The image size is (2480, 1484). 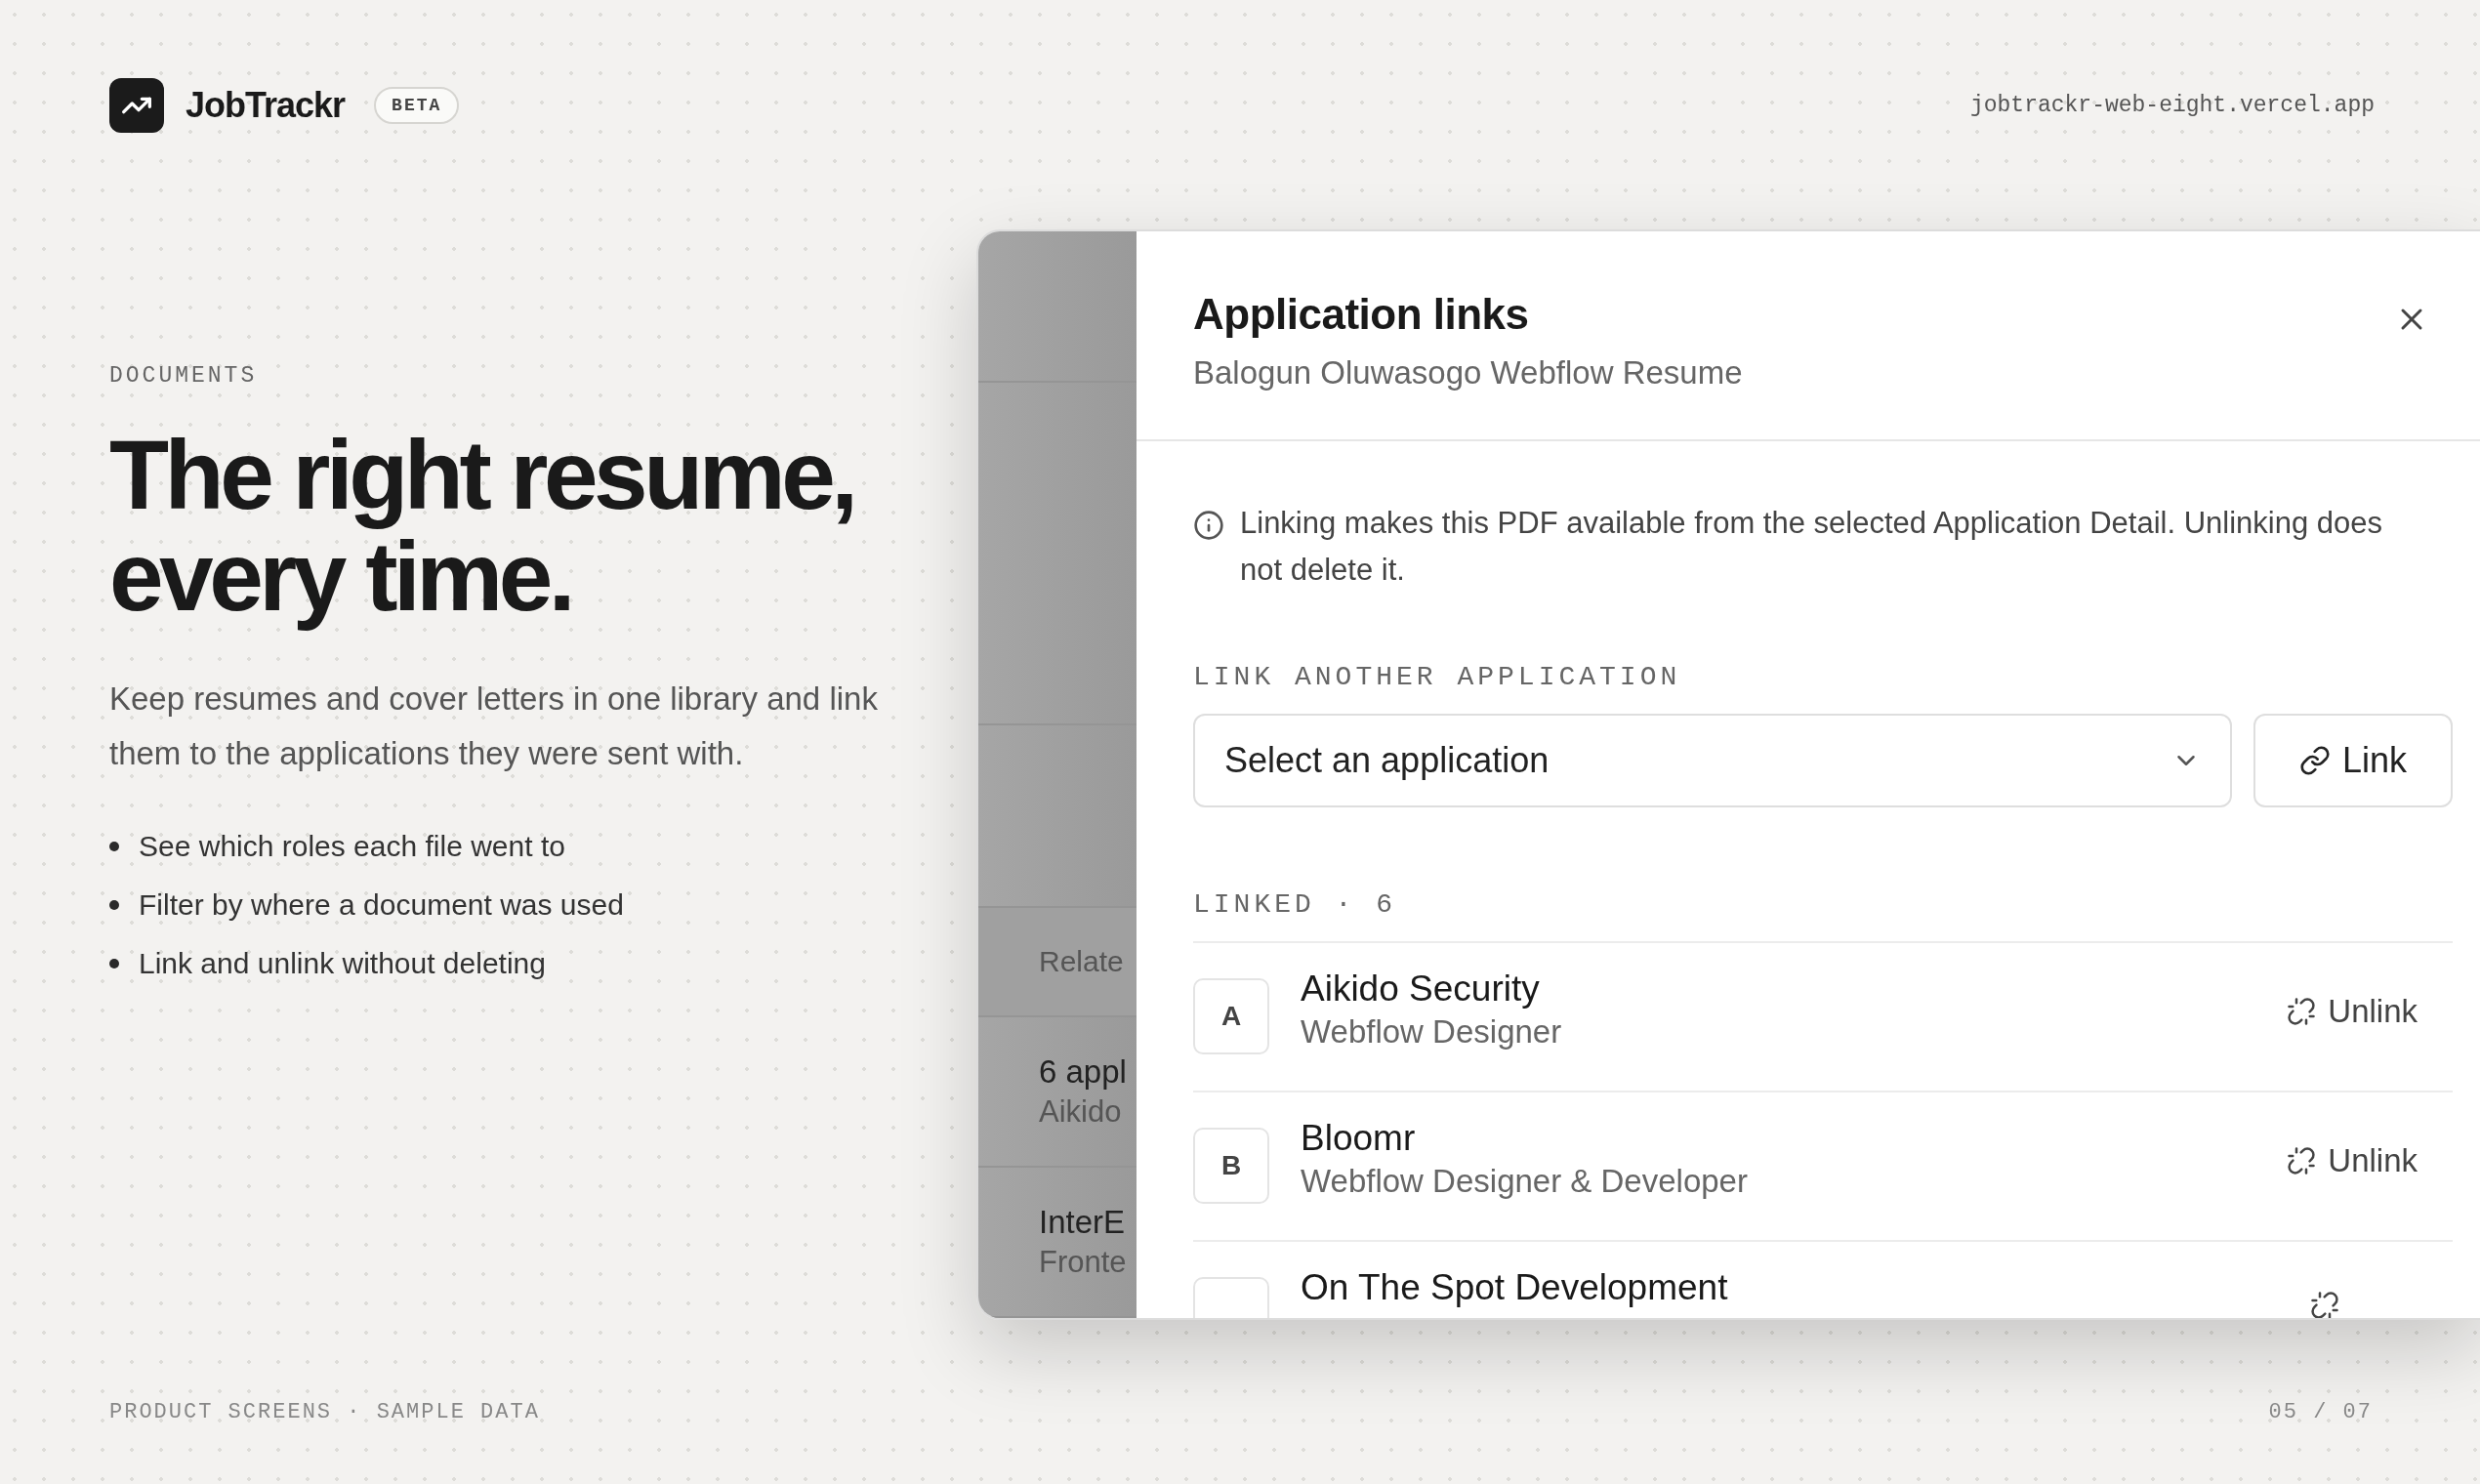 What do you see at coordinates (324, 1412) in the screenshot?
I see `footer-caption: PRODUCT SCREENS · SAMPLE DATA` at bounding box center [324, 1412].